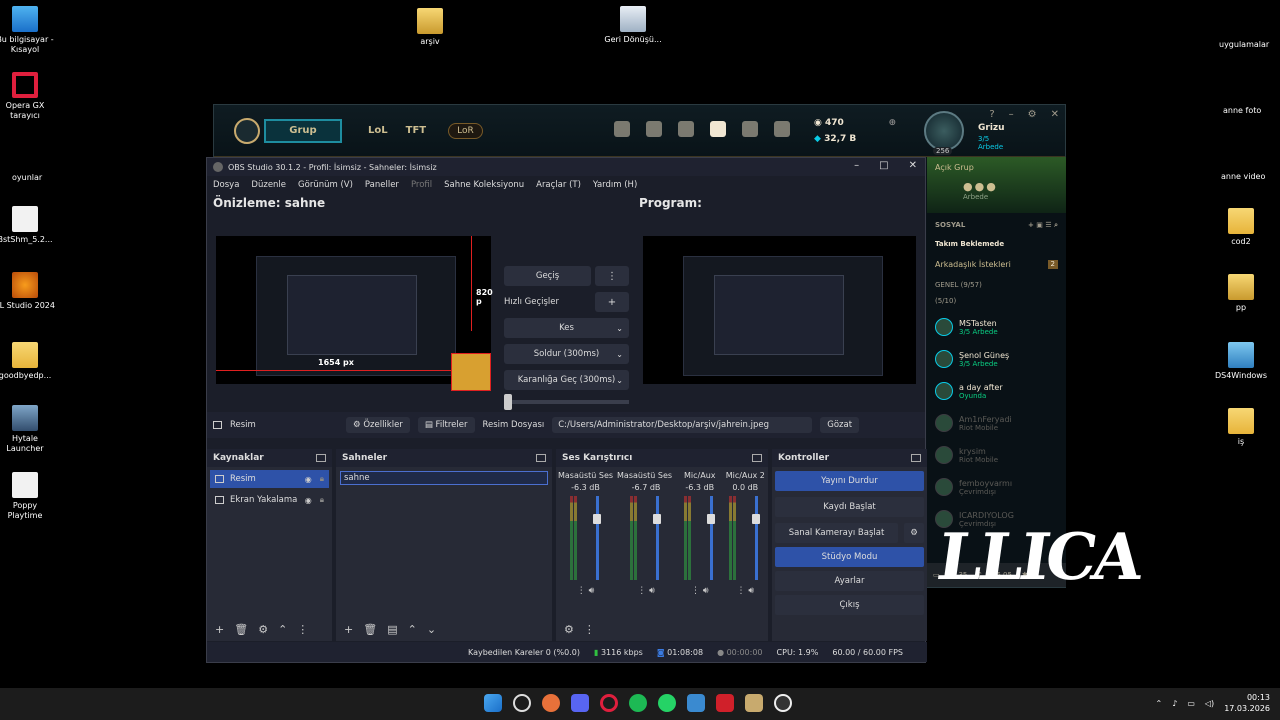 The height and width of the screenshot is (720, 1280). What do you see at coordinates (654, 129) in the screenshot?
I see `nav-collection-icon` at bounding box center [654, 129].